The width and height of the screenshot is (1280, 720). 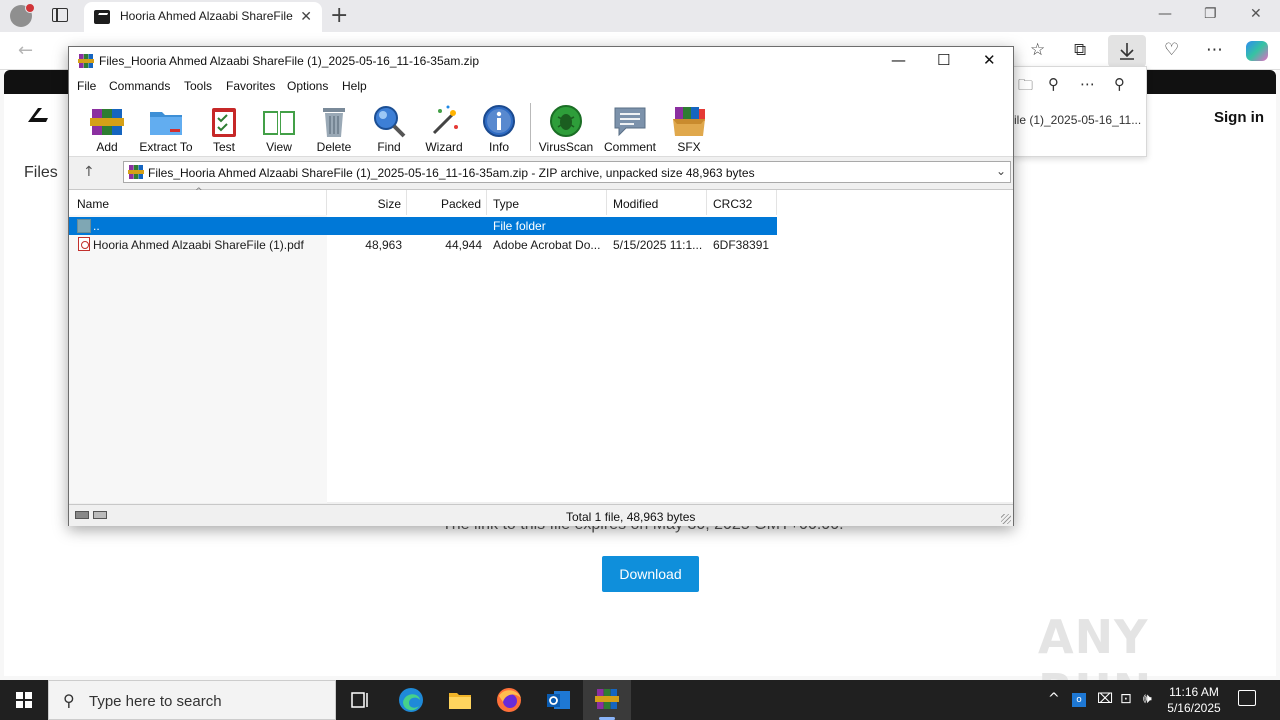 I want to click on browser-restore-button: ❐, so click(x=1210, y=14).